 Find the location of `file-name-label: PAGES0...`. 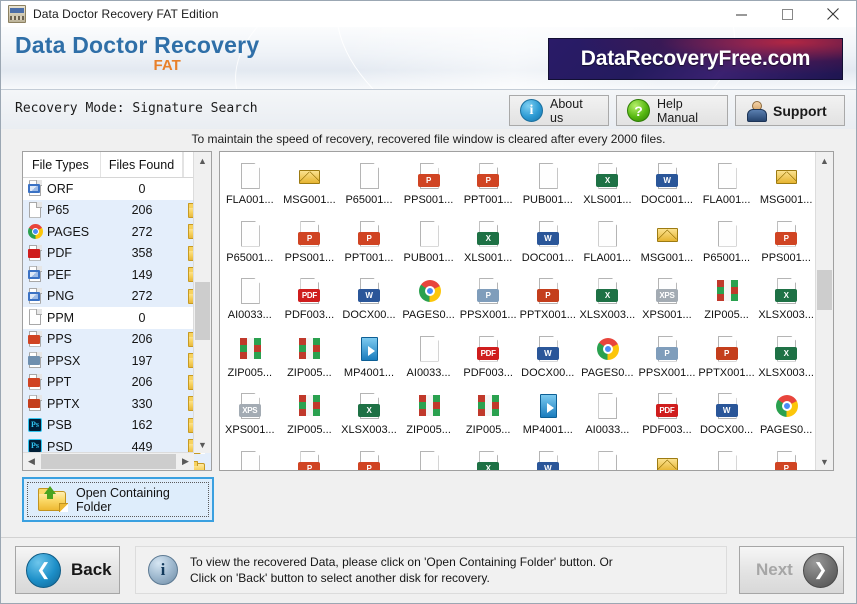

file-name-label: PAGES0... is located at coordinates (428, 315).